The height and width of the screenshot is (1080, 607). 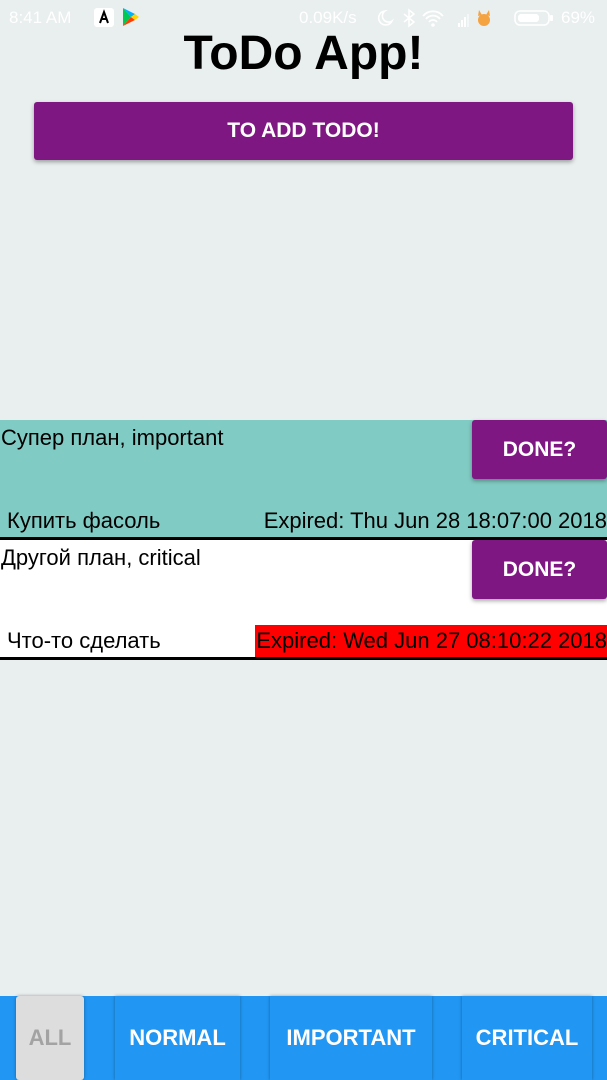 What do you see at coordinates (527, 1038) in the screenshot?
I see `filter-critical-button: CRITICAL` at bounding box center [527, 1038].